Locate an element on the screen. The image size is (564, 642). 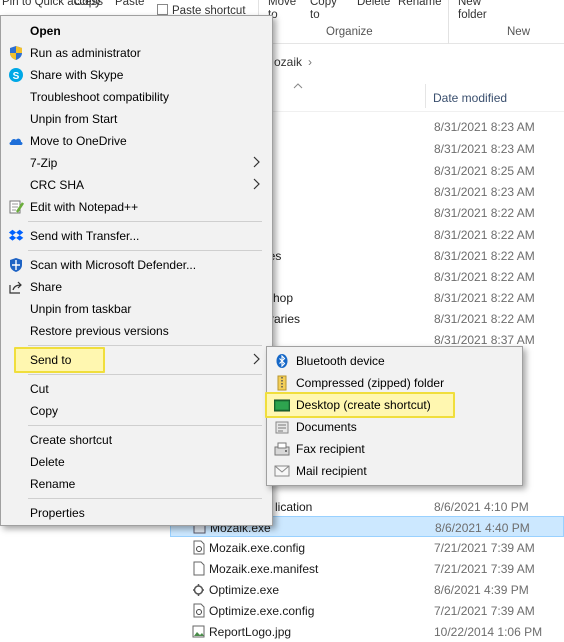
menu-item-unpin-from-taskbar: Unpin from taskbar is located at coordinates (136, 309).